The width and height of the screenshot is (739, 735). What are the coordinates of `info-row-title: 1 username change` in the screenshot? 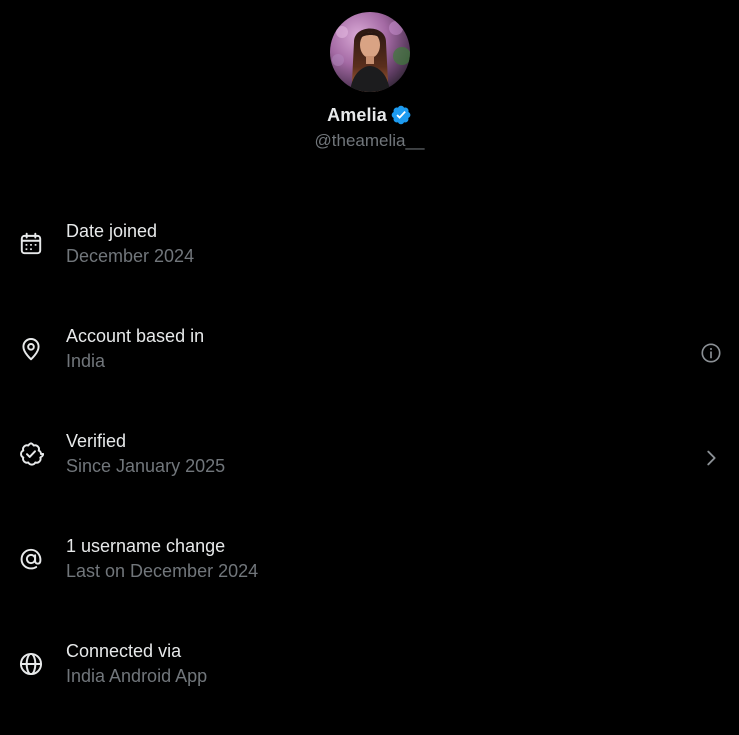 It's located at (146, 546).